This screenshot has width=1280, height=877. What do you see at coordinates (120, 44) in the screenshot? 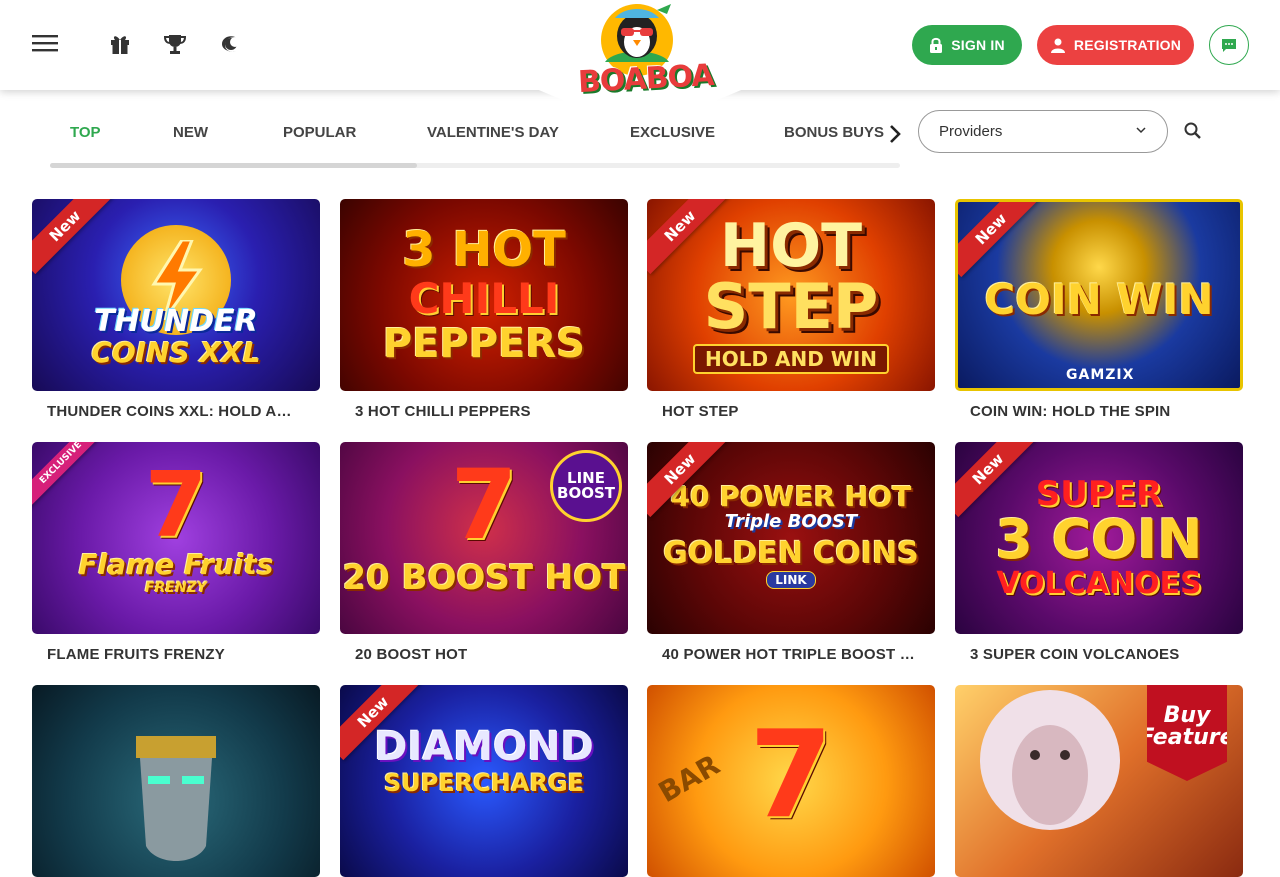
I see `gift-icon` at bounding box center [120, 44].